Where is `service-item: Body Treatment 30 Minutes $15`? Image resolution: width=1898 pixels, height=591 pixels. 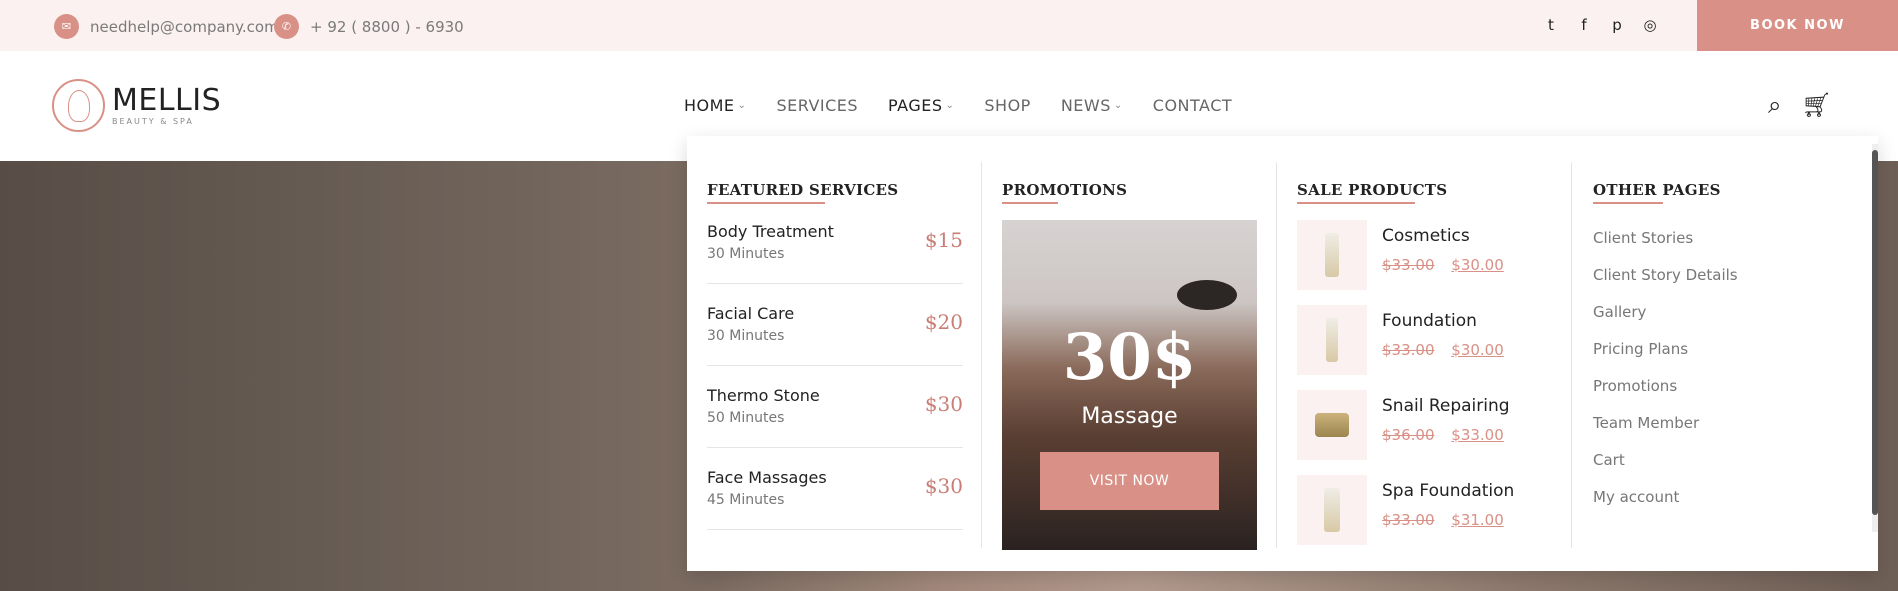 service-item: Body Treatment 30 Minutes $15 is located at coordinates (835, 243).